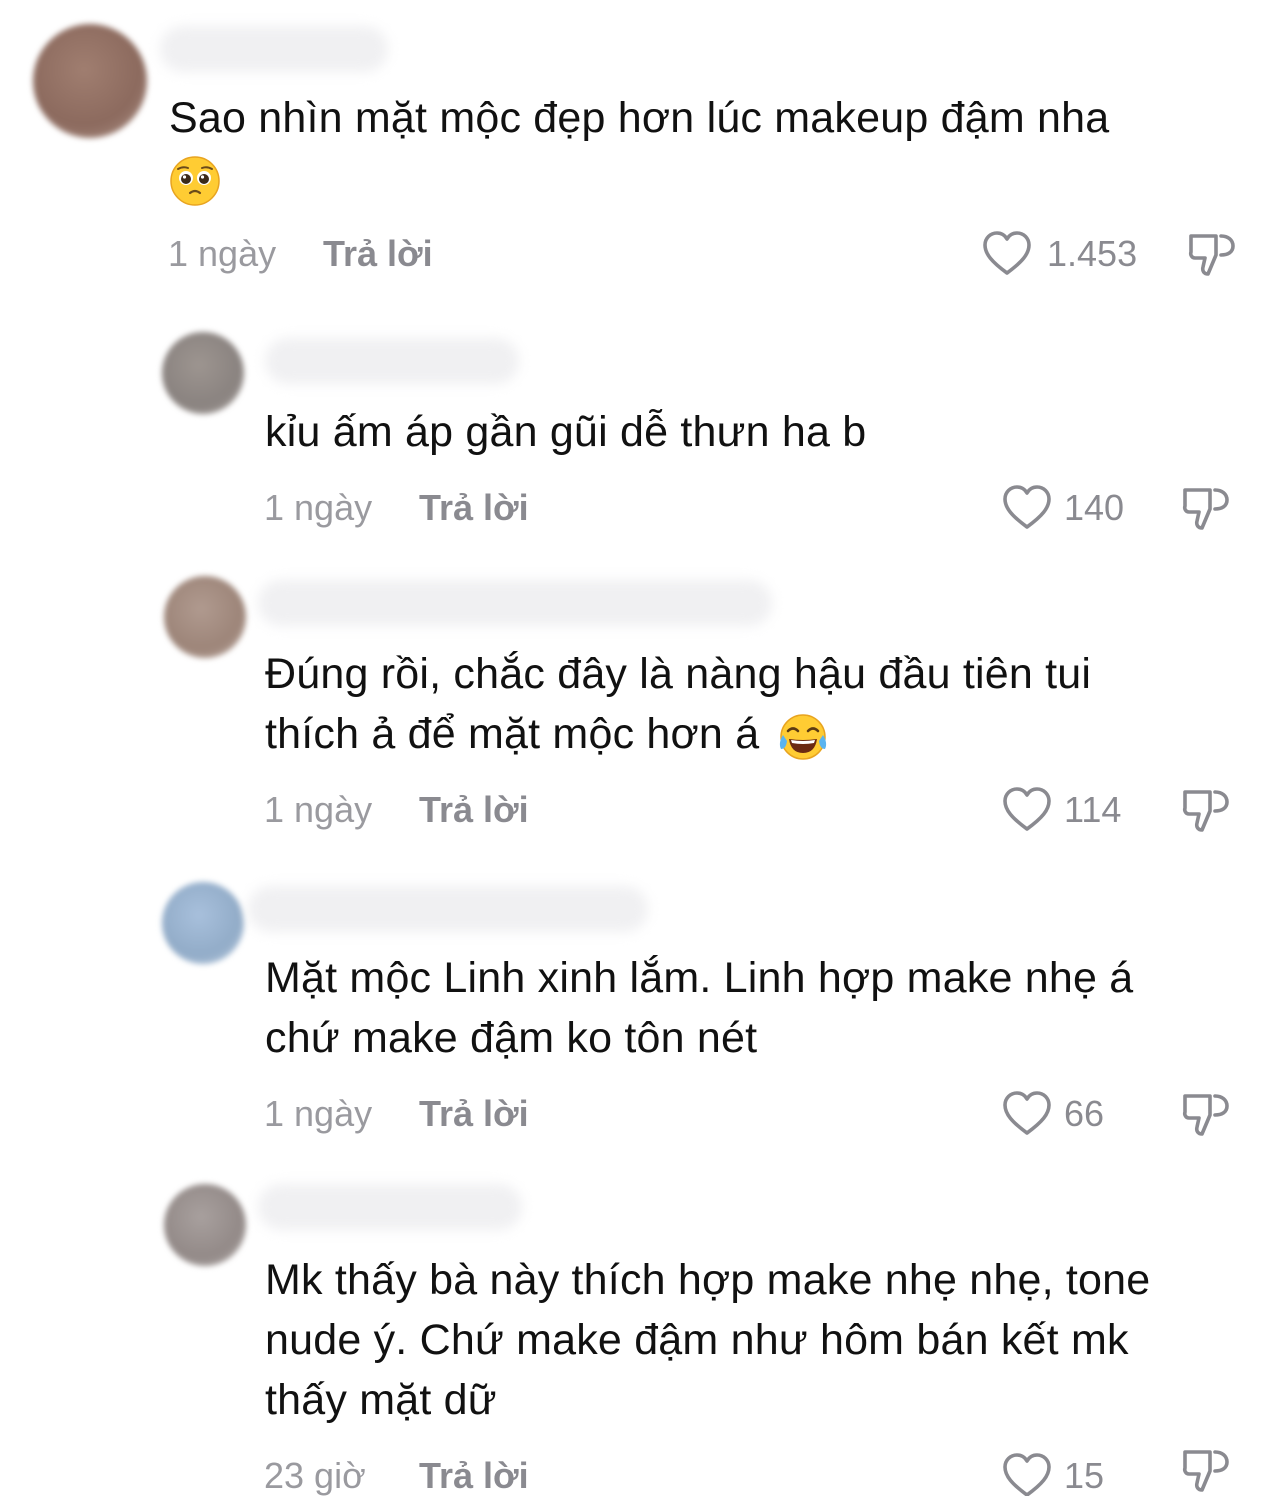  Describe the element at coordinates (1092, 253) in the screenshot. I see `like-count: 1.453` at that location.